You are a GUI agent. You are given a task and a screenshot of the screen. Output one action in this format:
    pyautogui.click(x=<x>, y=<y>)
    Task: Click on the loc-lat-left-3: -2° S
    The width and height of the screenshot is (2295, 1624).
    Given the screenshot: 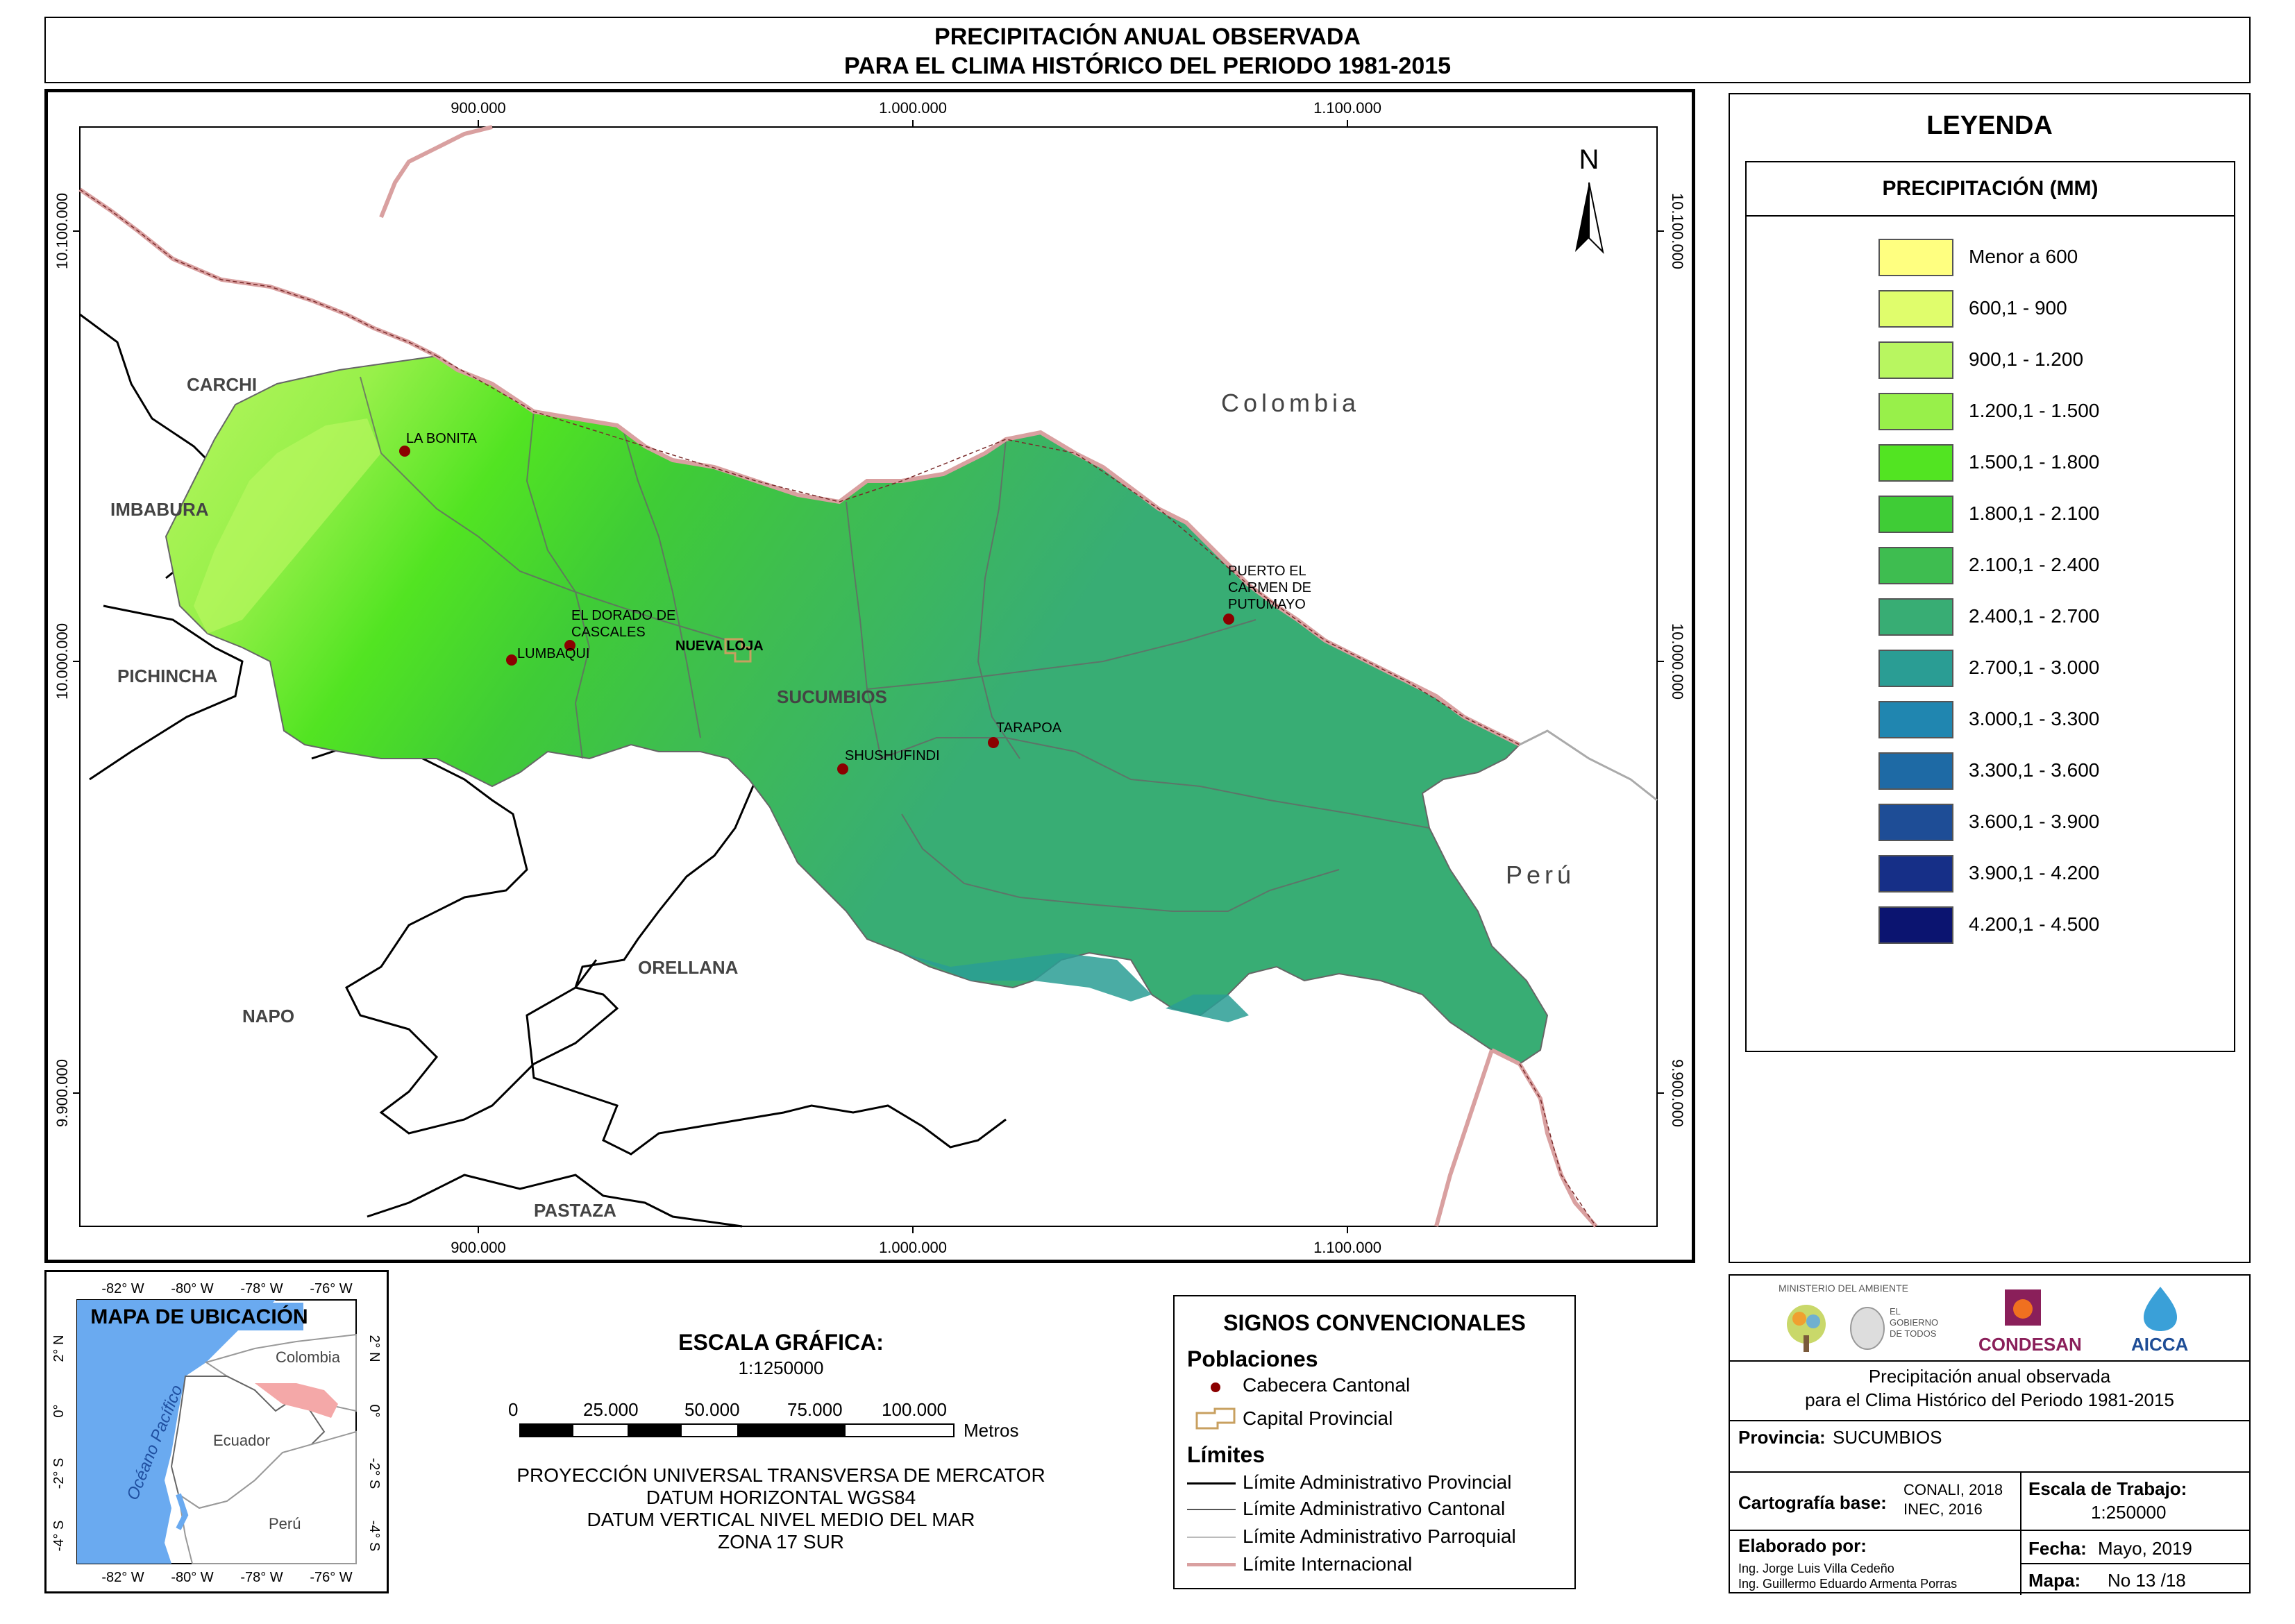 What is the action you would take?
    pyautogui.click(x=59, y=1473)
    